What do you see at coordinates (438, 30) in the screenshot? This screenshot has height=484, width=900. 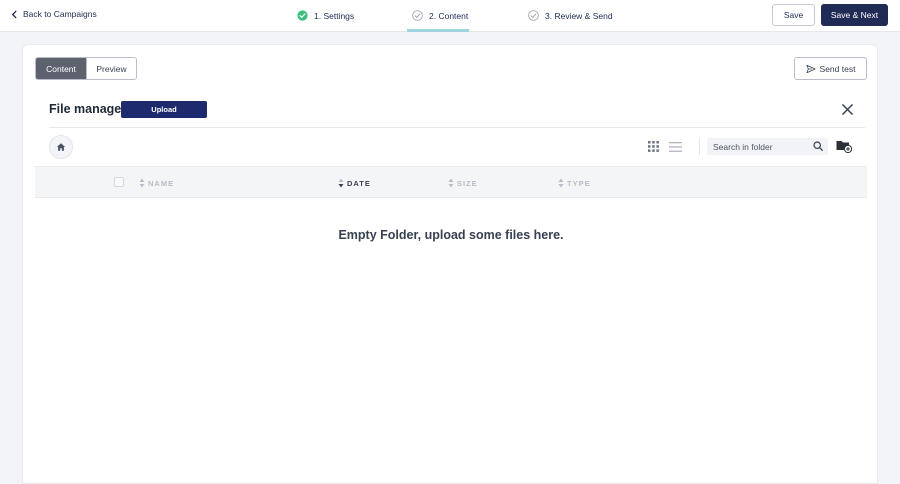 I see `active-step-indicator` at bounding box center [438, 30].